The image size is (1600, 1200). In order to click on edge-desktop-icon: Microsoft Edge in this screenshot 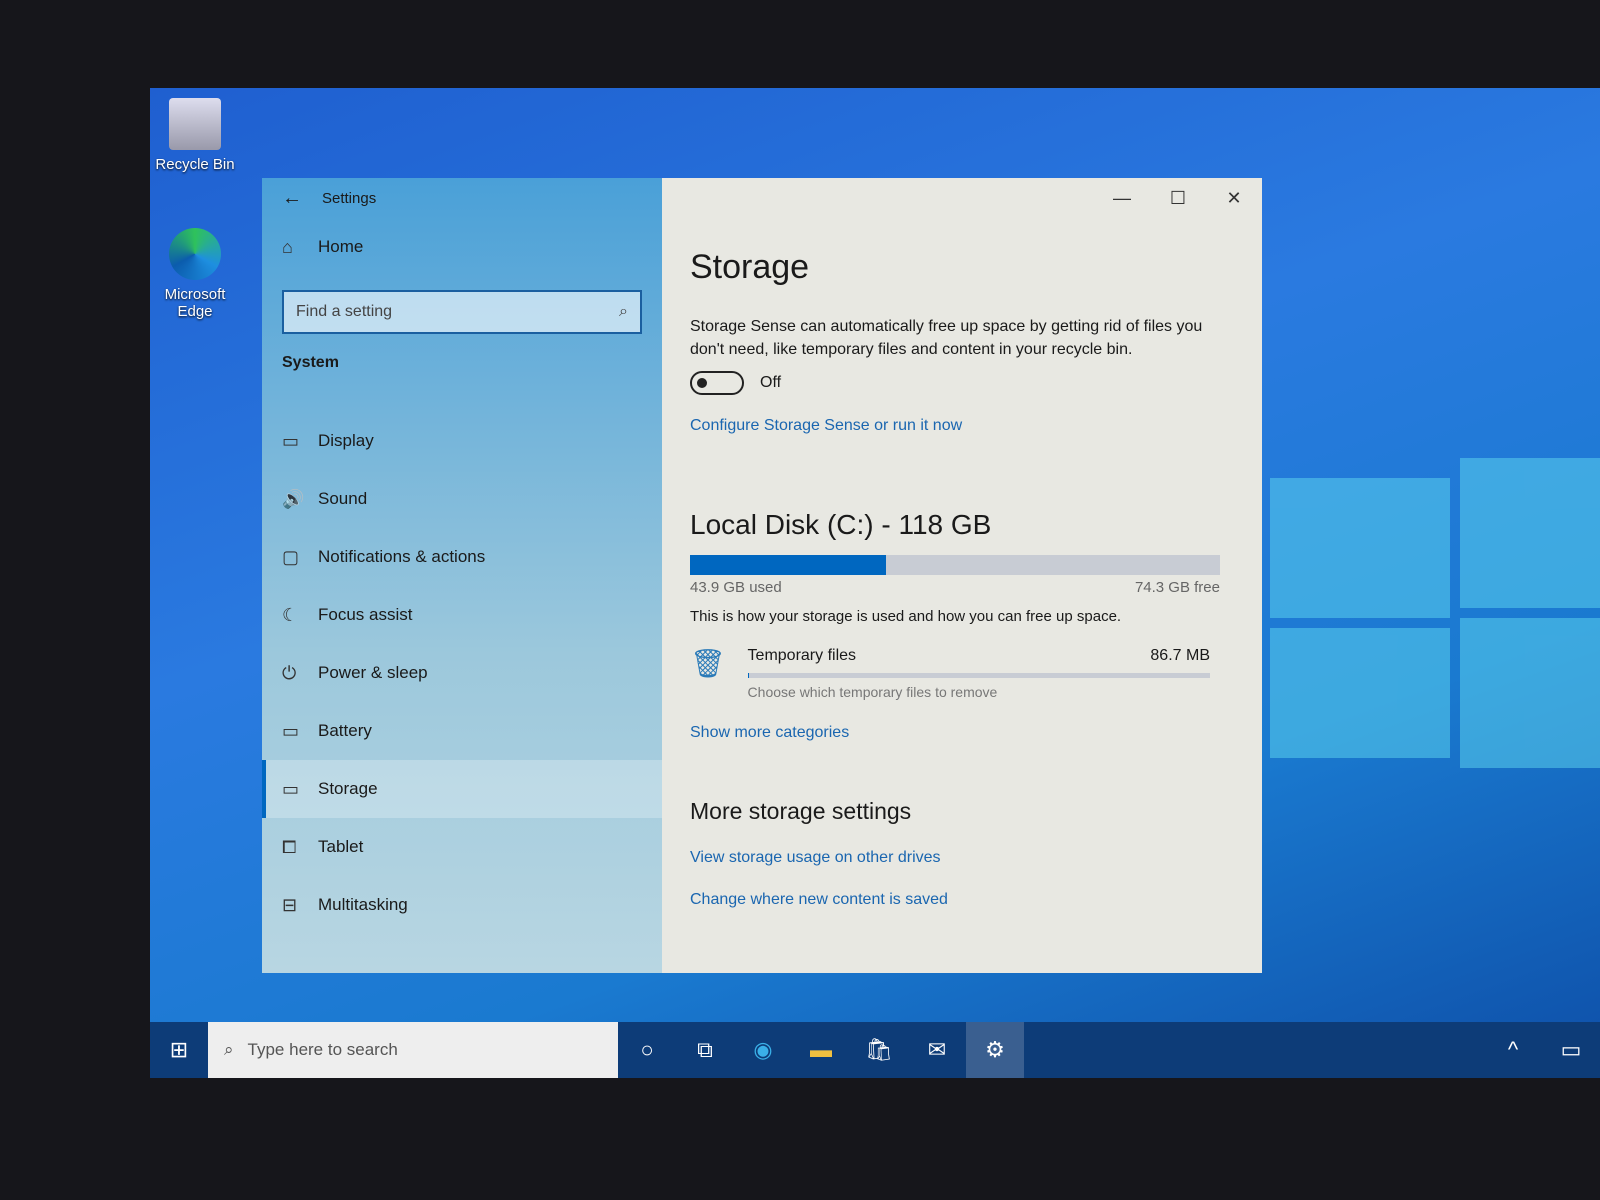, I will do `click(195, 274)`.